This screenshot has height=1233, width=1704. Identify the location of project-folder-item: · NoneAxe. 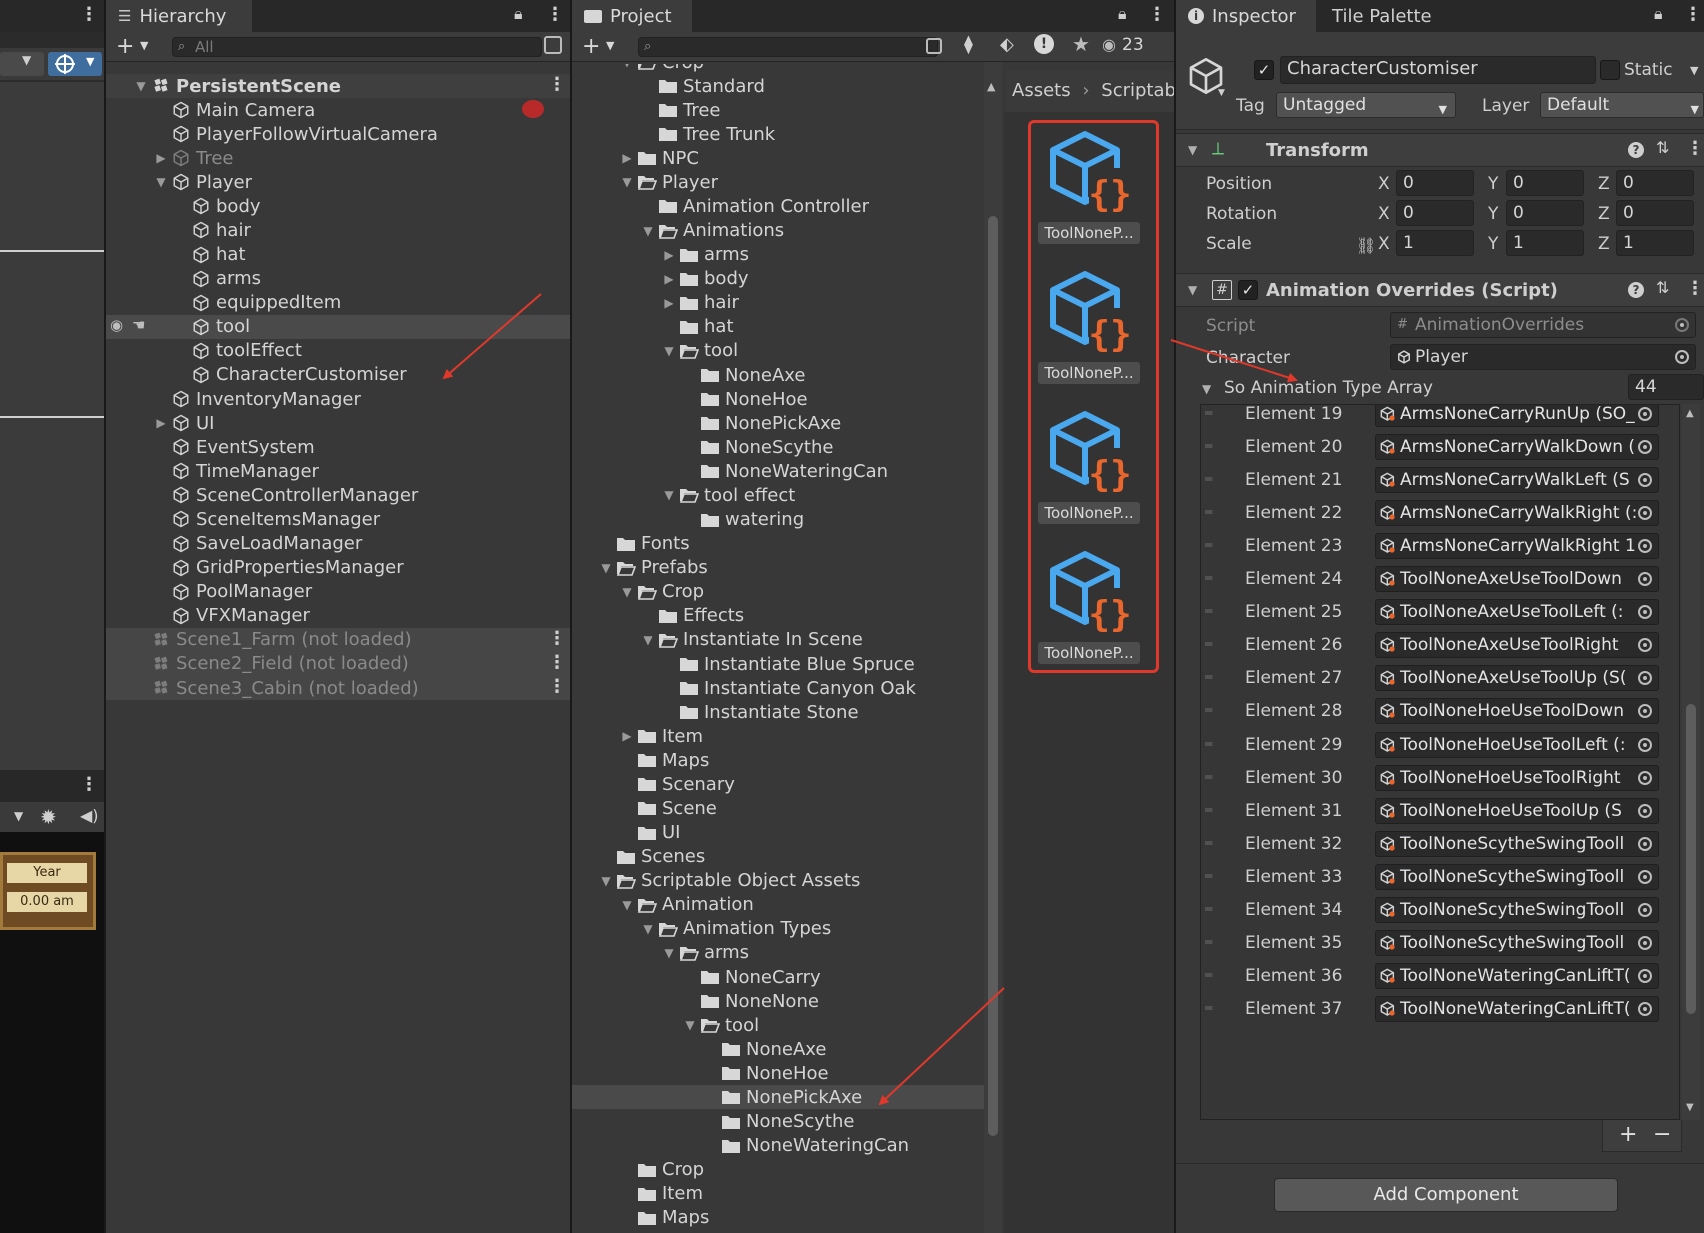
(778, 1049).